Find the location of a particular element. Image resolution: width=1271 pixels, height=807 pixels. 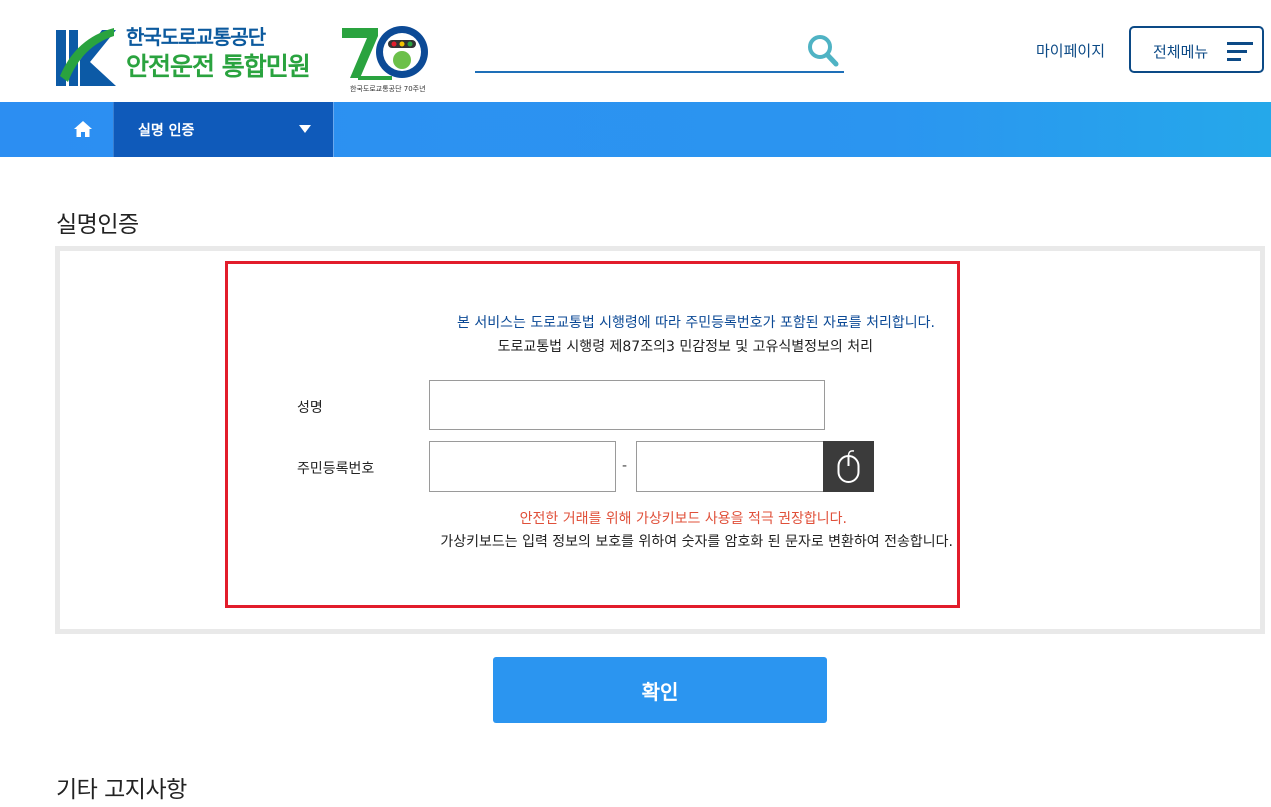

search-input is located at coordinates (635, 50).